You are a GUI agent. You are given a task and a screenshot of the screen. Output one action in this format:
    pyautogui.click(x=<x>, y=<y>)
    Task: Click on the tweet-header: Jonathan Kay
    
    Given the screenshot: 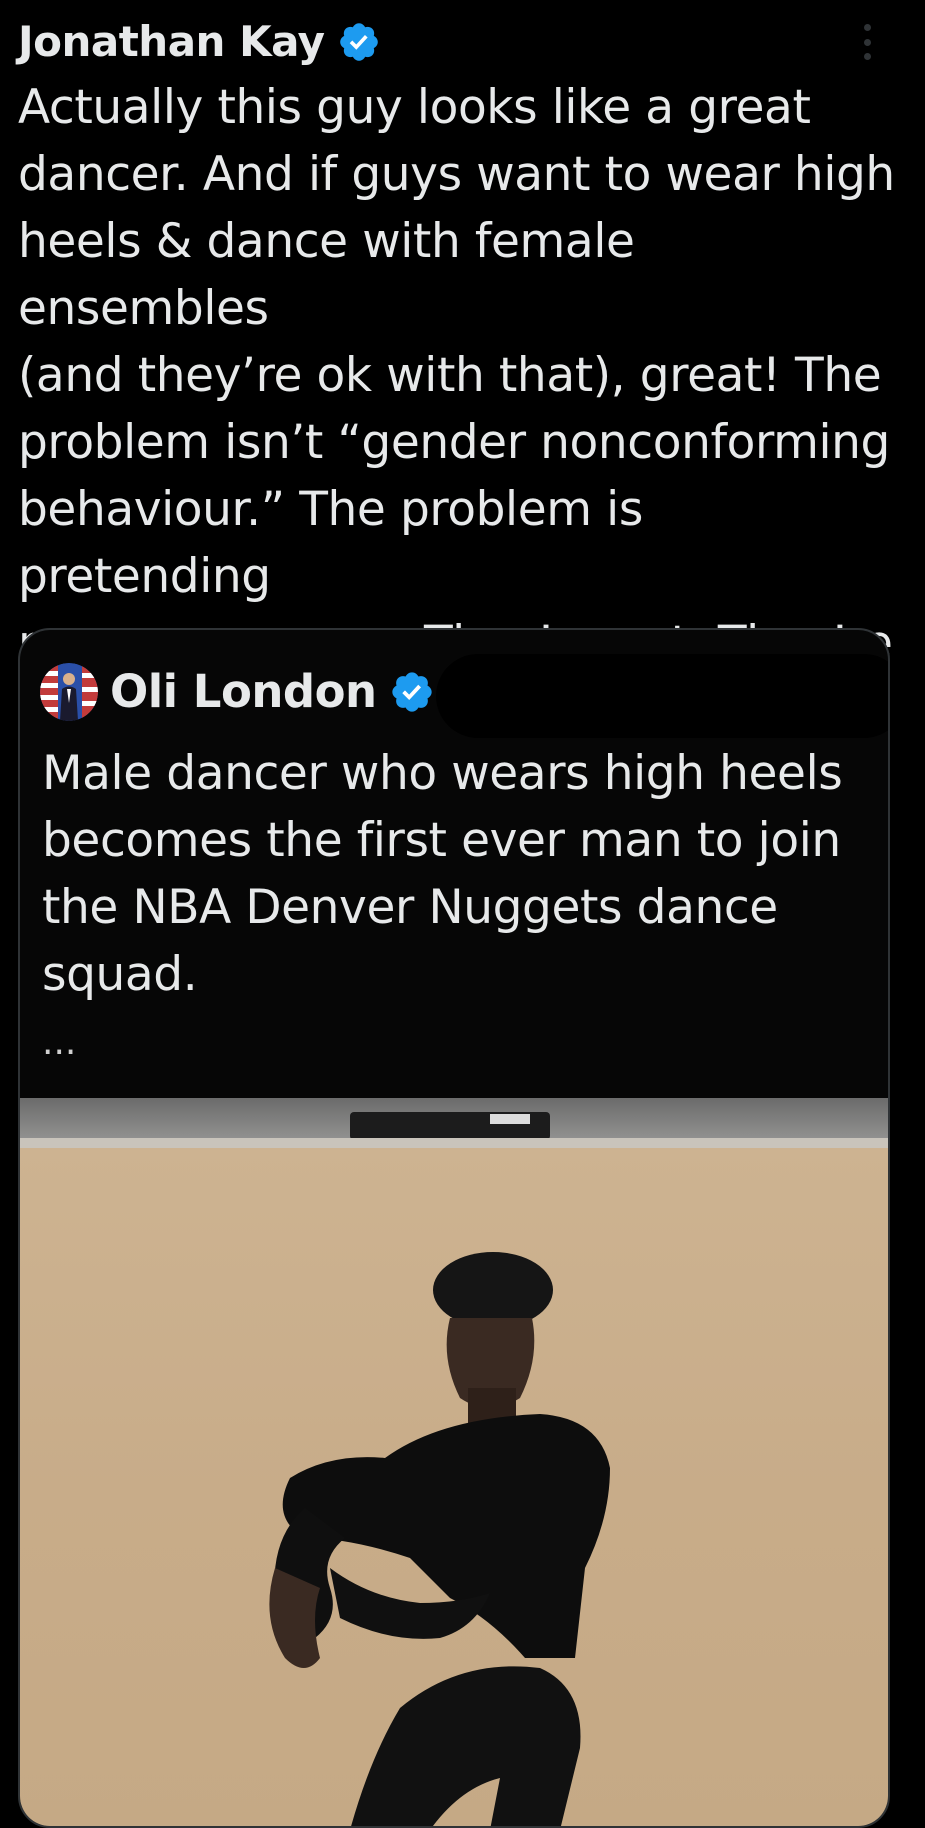 What is the action you would take?
    pyautogui.click(x=199, y=42)
    